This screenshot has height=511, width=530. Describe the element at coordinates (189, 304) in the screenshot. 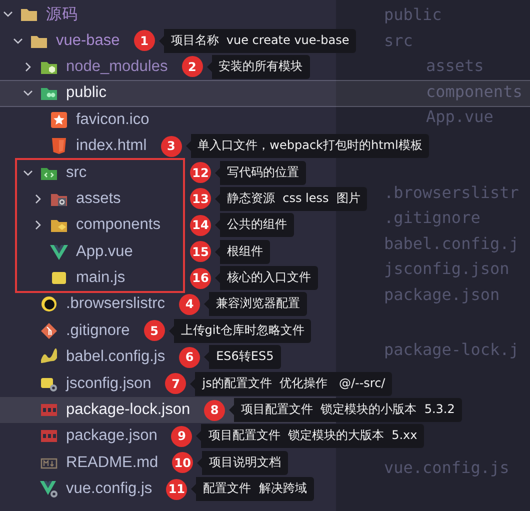

I see `number-badge: 4` at that location.